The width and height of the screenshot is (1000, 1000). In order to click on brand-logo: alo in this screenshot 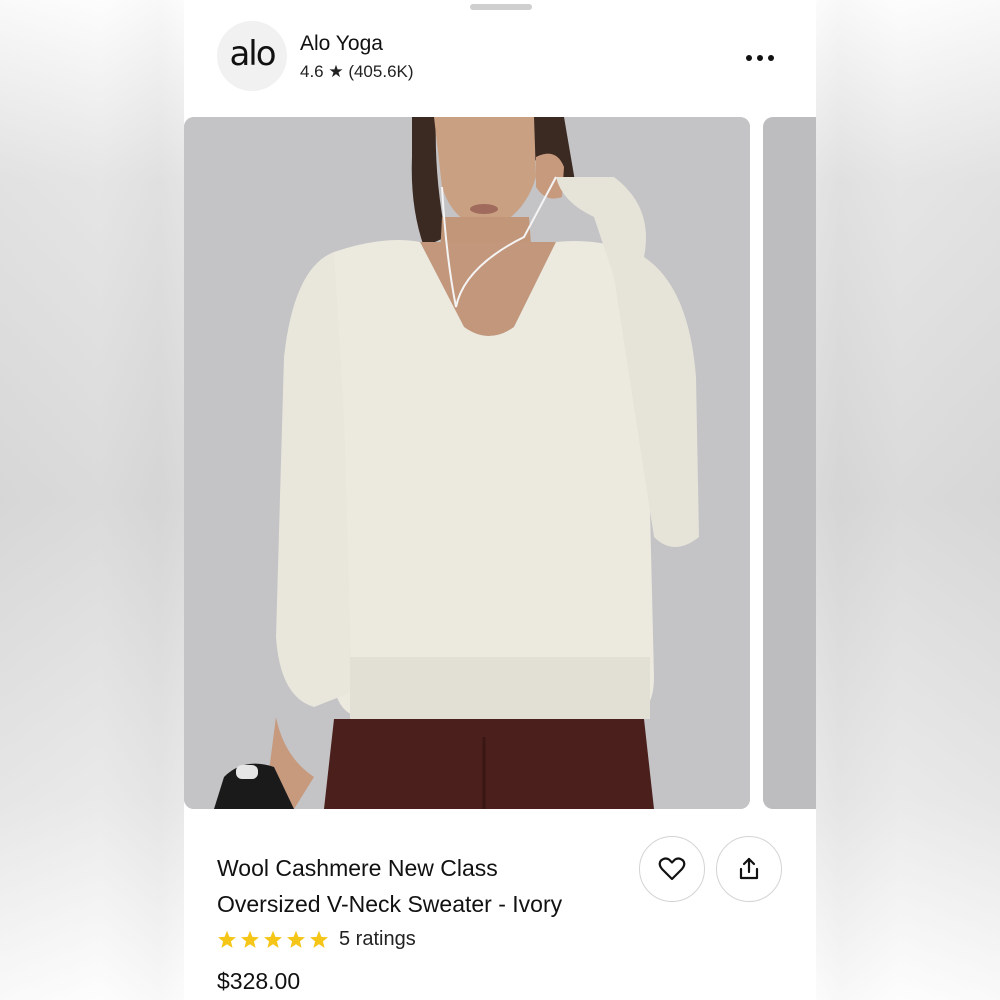, I will do `click(252, 56)`.